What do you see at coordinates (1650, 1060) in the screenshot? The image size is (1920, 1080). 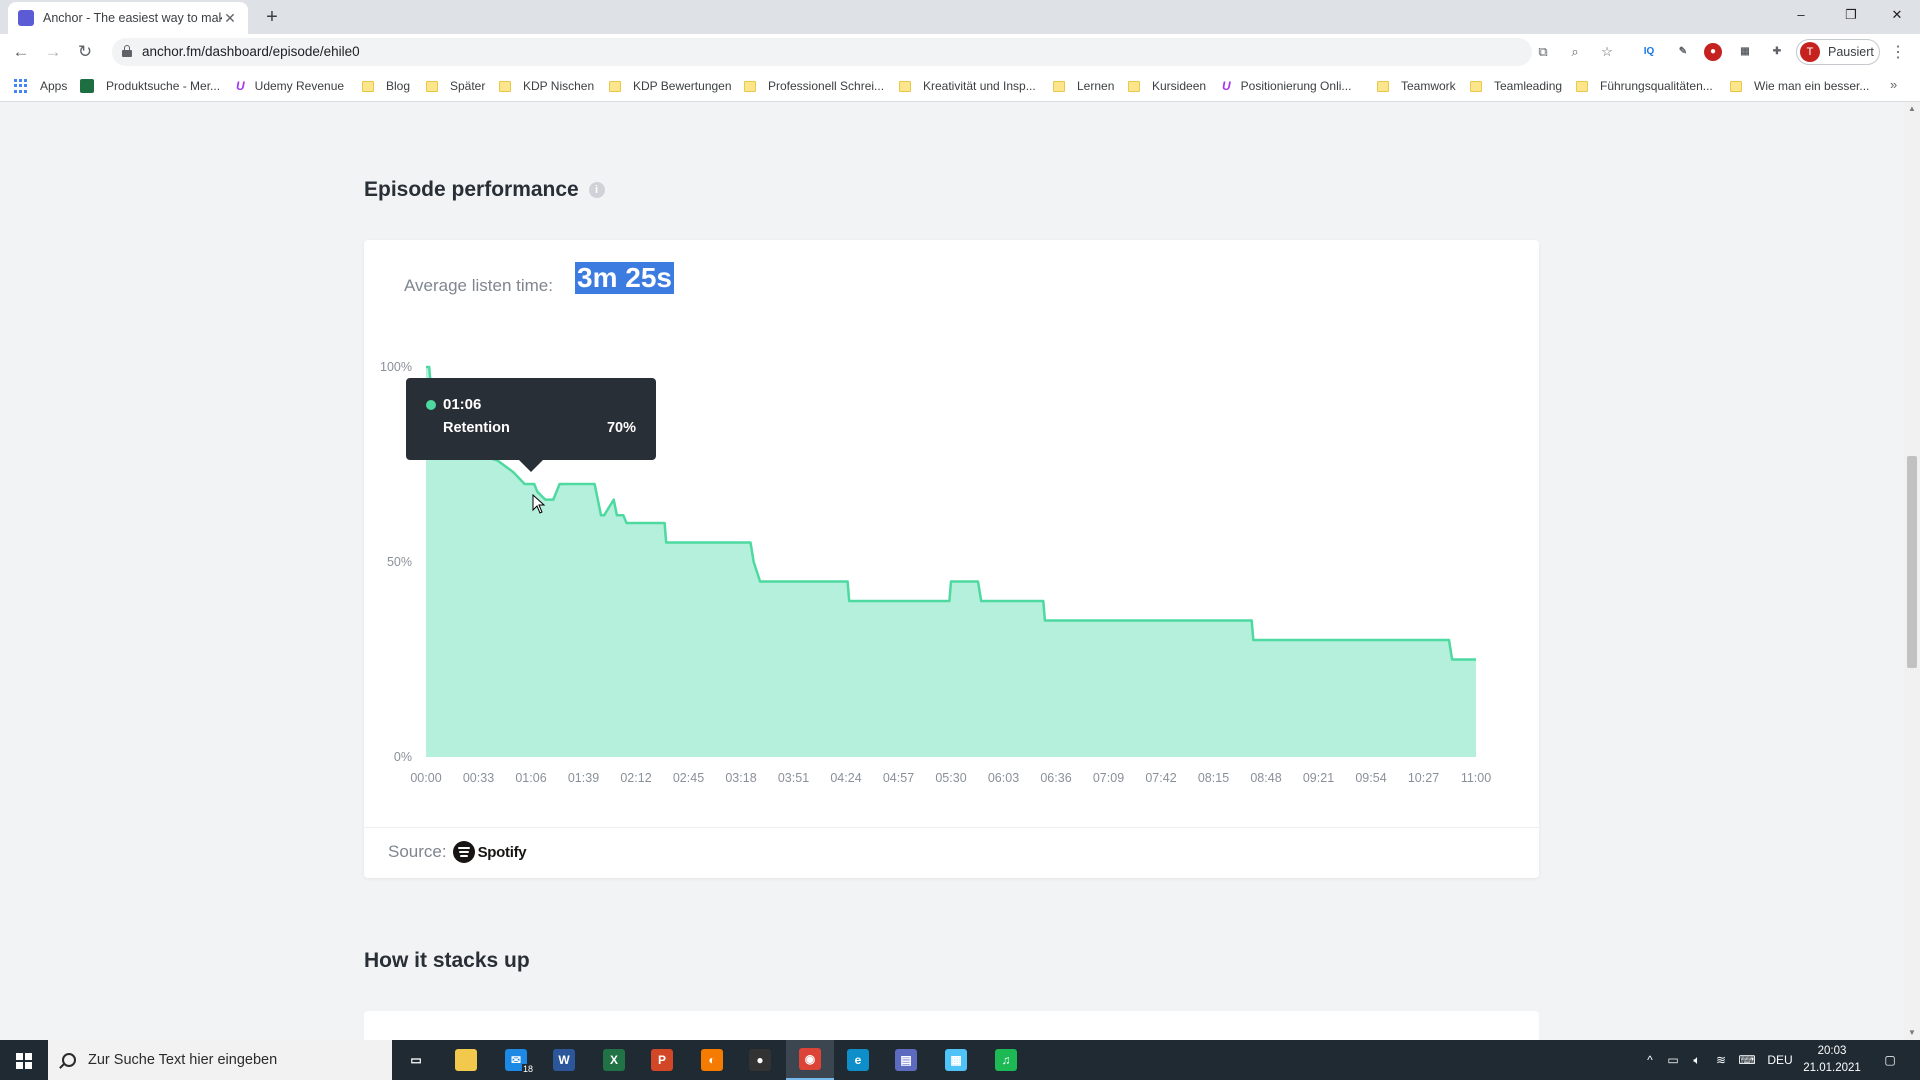 I see `tray-overflow-icon: ^` at bounding box center [1650, 1060].